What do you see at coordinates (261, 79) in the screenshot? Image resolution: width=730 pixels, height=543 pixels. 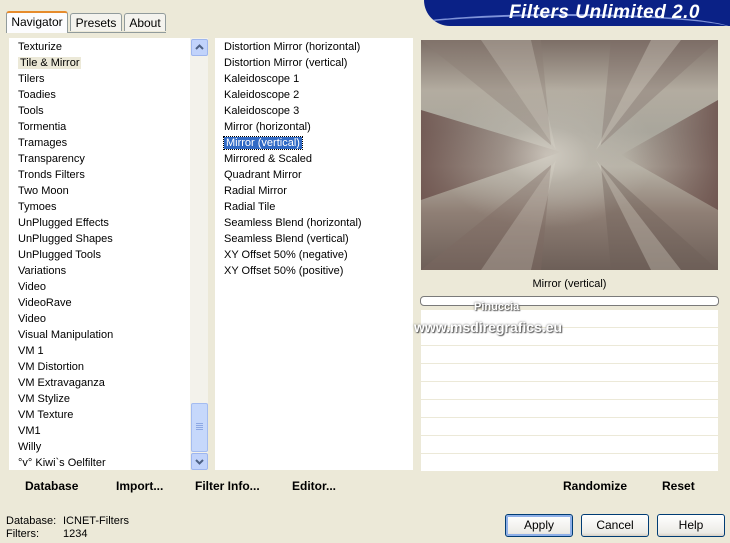 I see `filter-item: Kaleidoscope 1` at bounding box center [261, 79].